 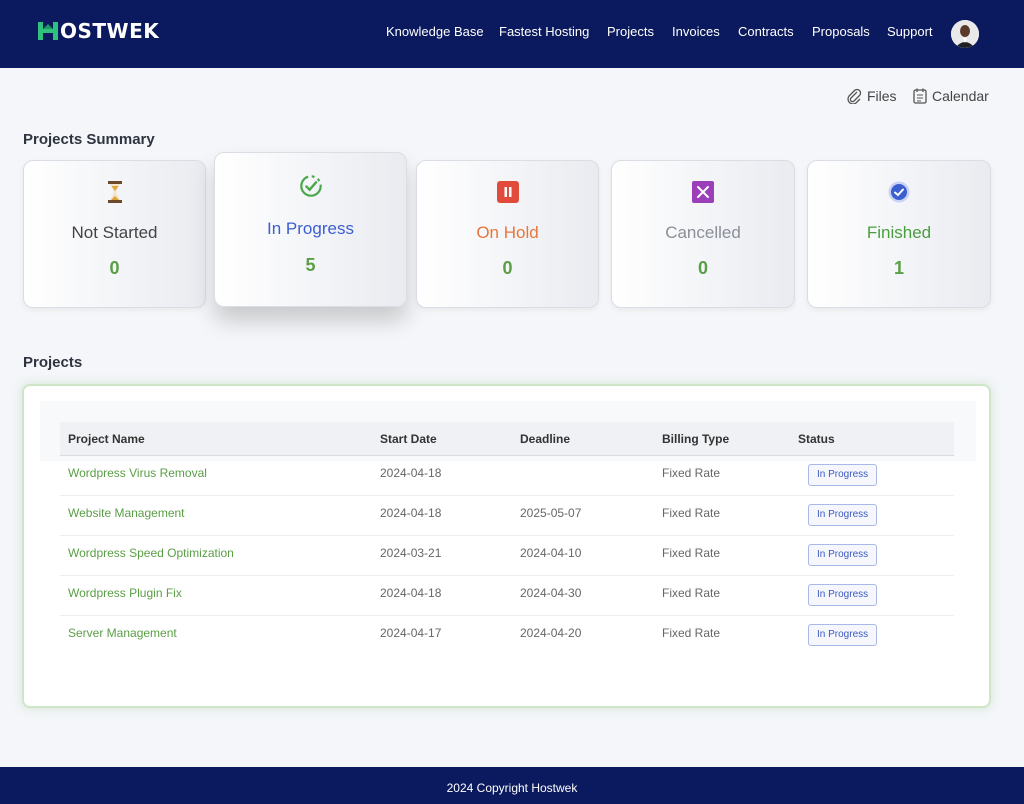 What do you see at coordinates (960, 96) in the screenshot?
I see `calendar-label: Calendar` at bounding box center [960, 96].